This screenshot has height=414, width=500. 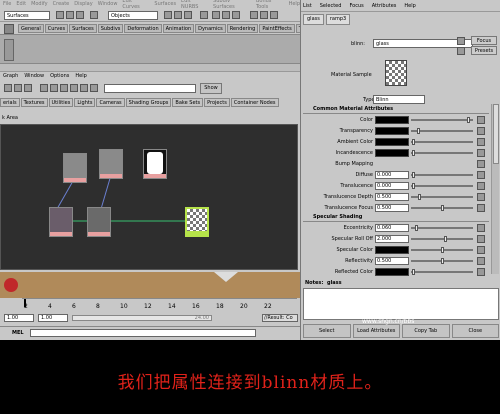 I want to click on scroll-down-arrow-icon, so click(x=226, y=277).